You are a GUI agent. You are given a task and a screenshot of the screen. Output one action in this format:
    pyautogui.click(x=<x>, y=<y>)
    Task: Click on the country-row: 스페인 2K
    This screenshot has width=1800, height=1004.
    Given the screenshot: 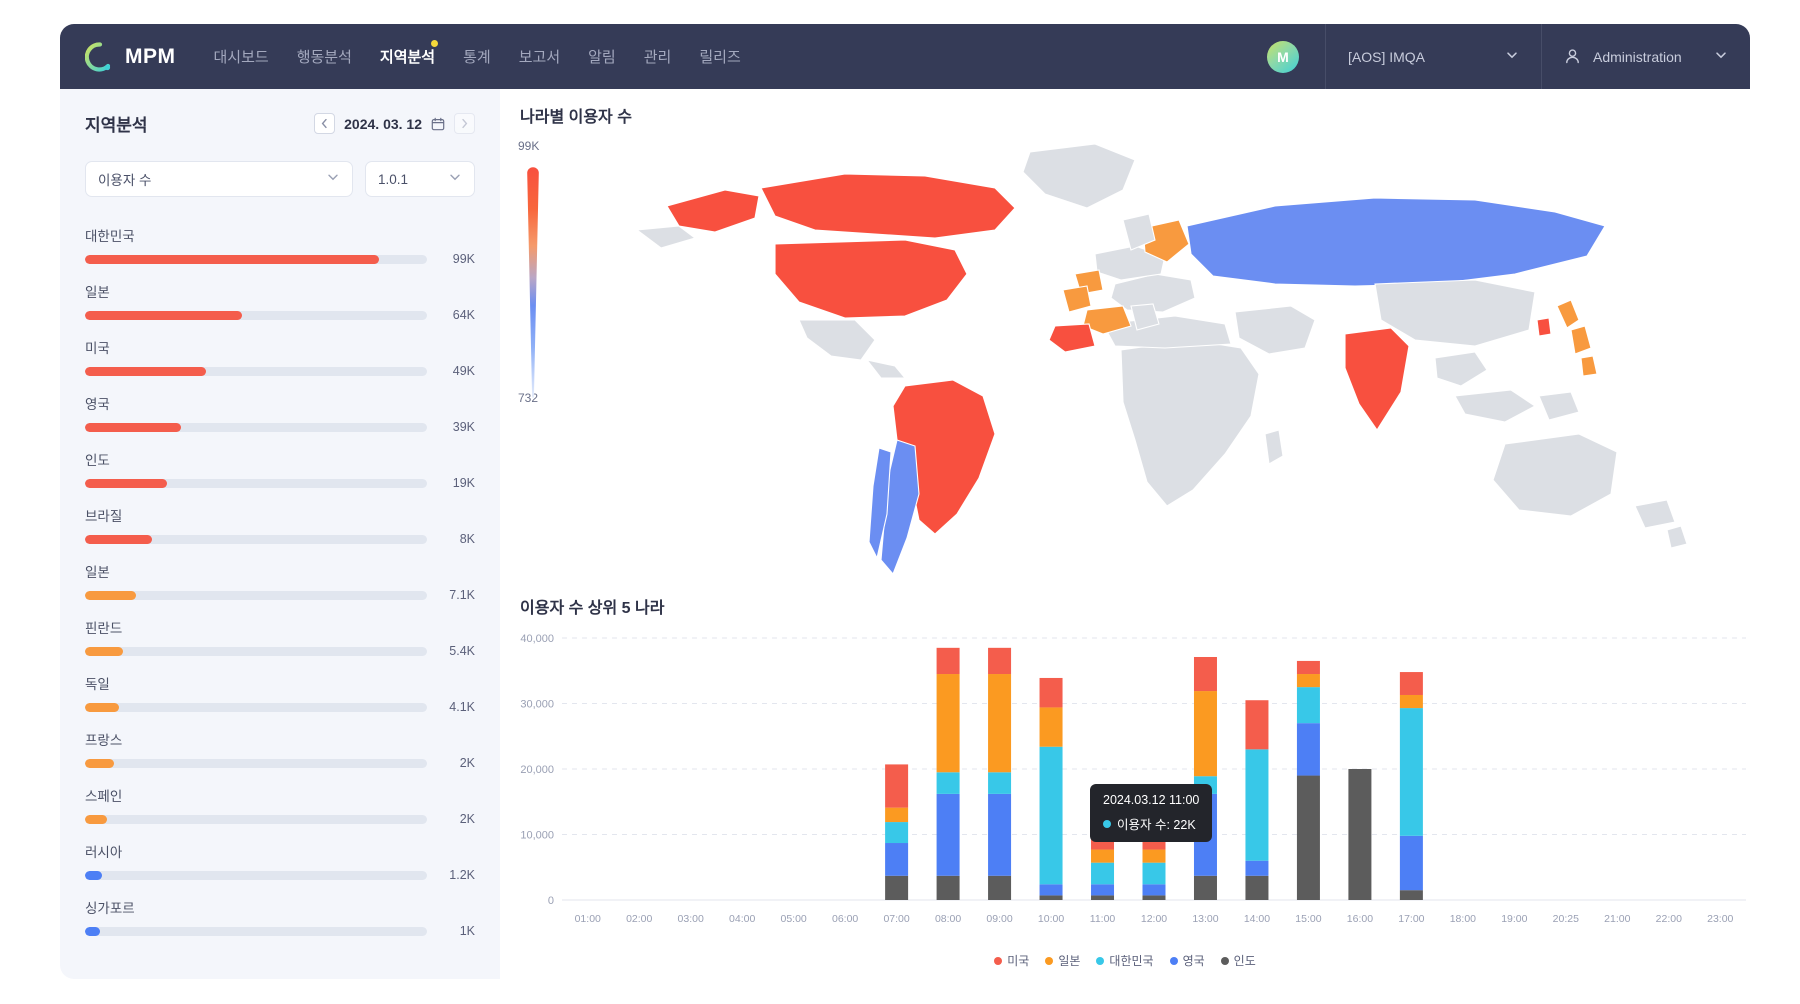 What is the action you would take?
    pyautogui.click(x=280, y=805)
    